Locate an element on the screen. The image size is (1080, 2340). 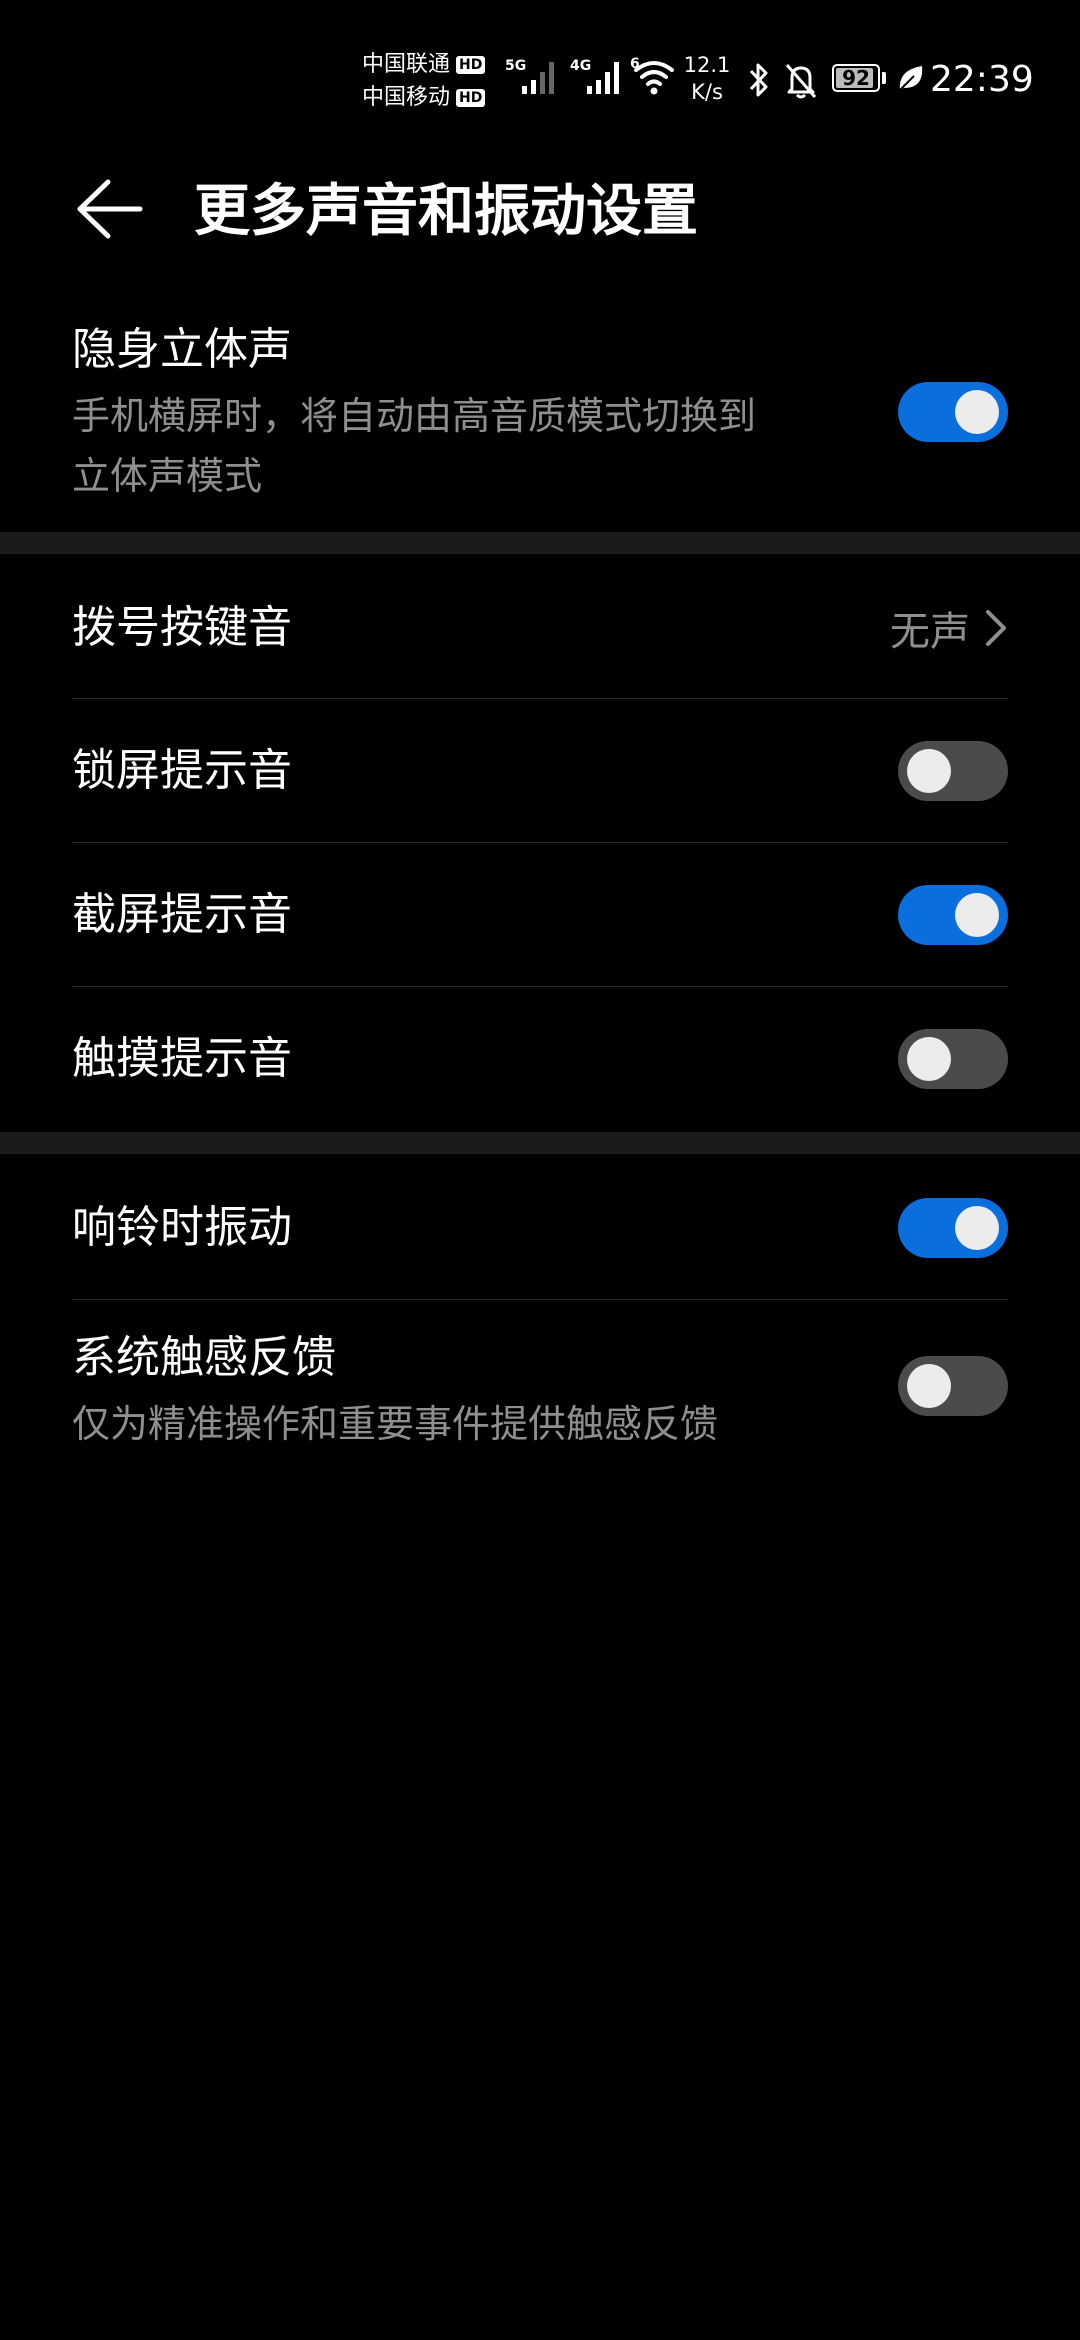
setting-lock-sound: 锁屏提示音 is located at coordinates (540, 771).